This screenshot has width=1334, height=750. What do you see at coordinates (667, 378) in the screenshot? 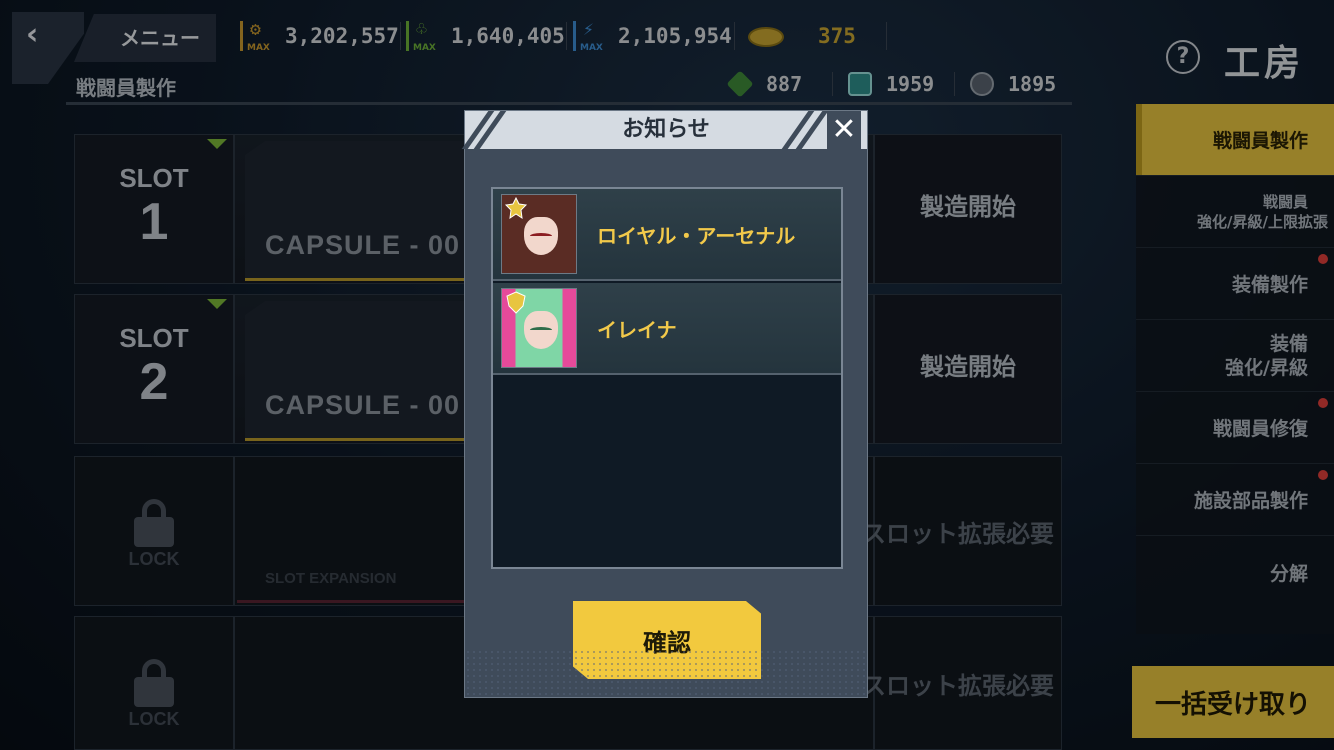
I see `acquired-list: ロイヤル・アーセナル イレイナ` at bounding box center [667, 378].